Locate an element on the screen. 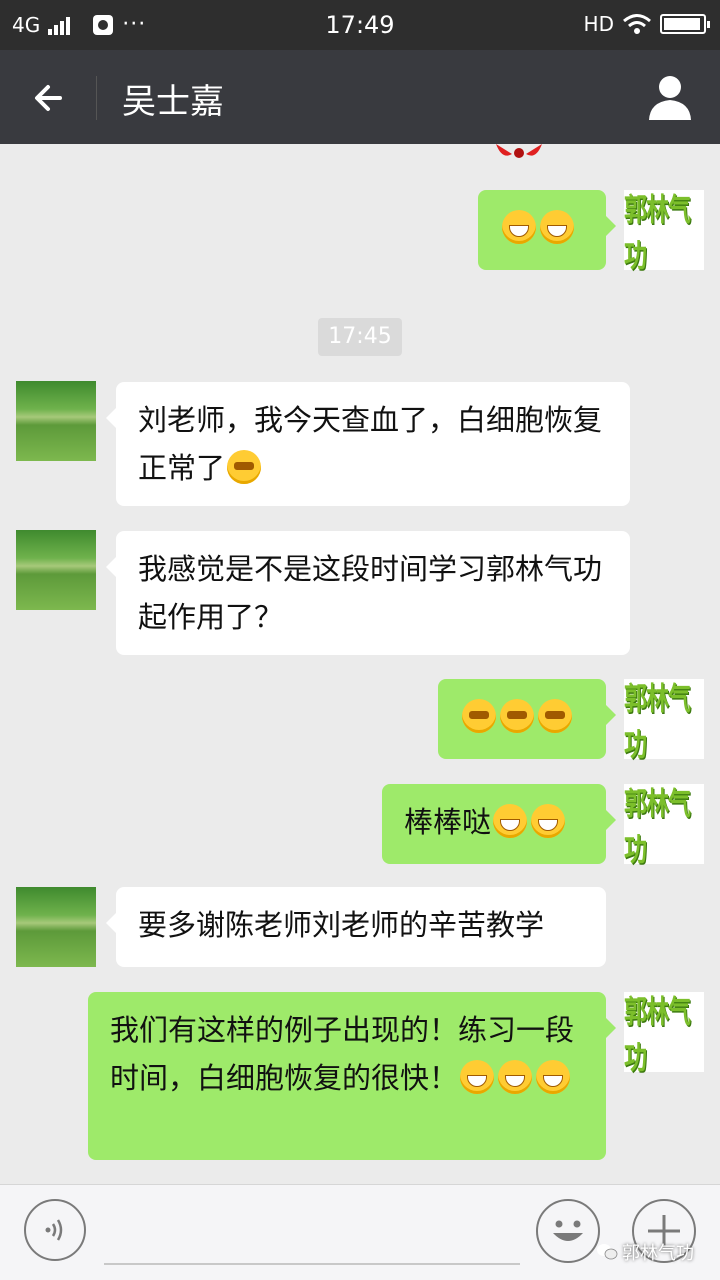 This screenshot has width=720, height=1280. message-input is located at coordinates (312, 1264).